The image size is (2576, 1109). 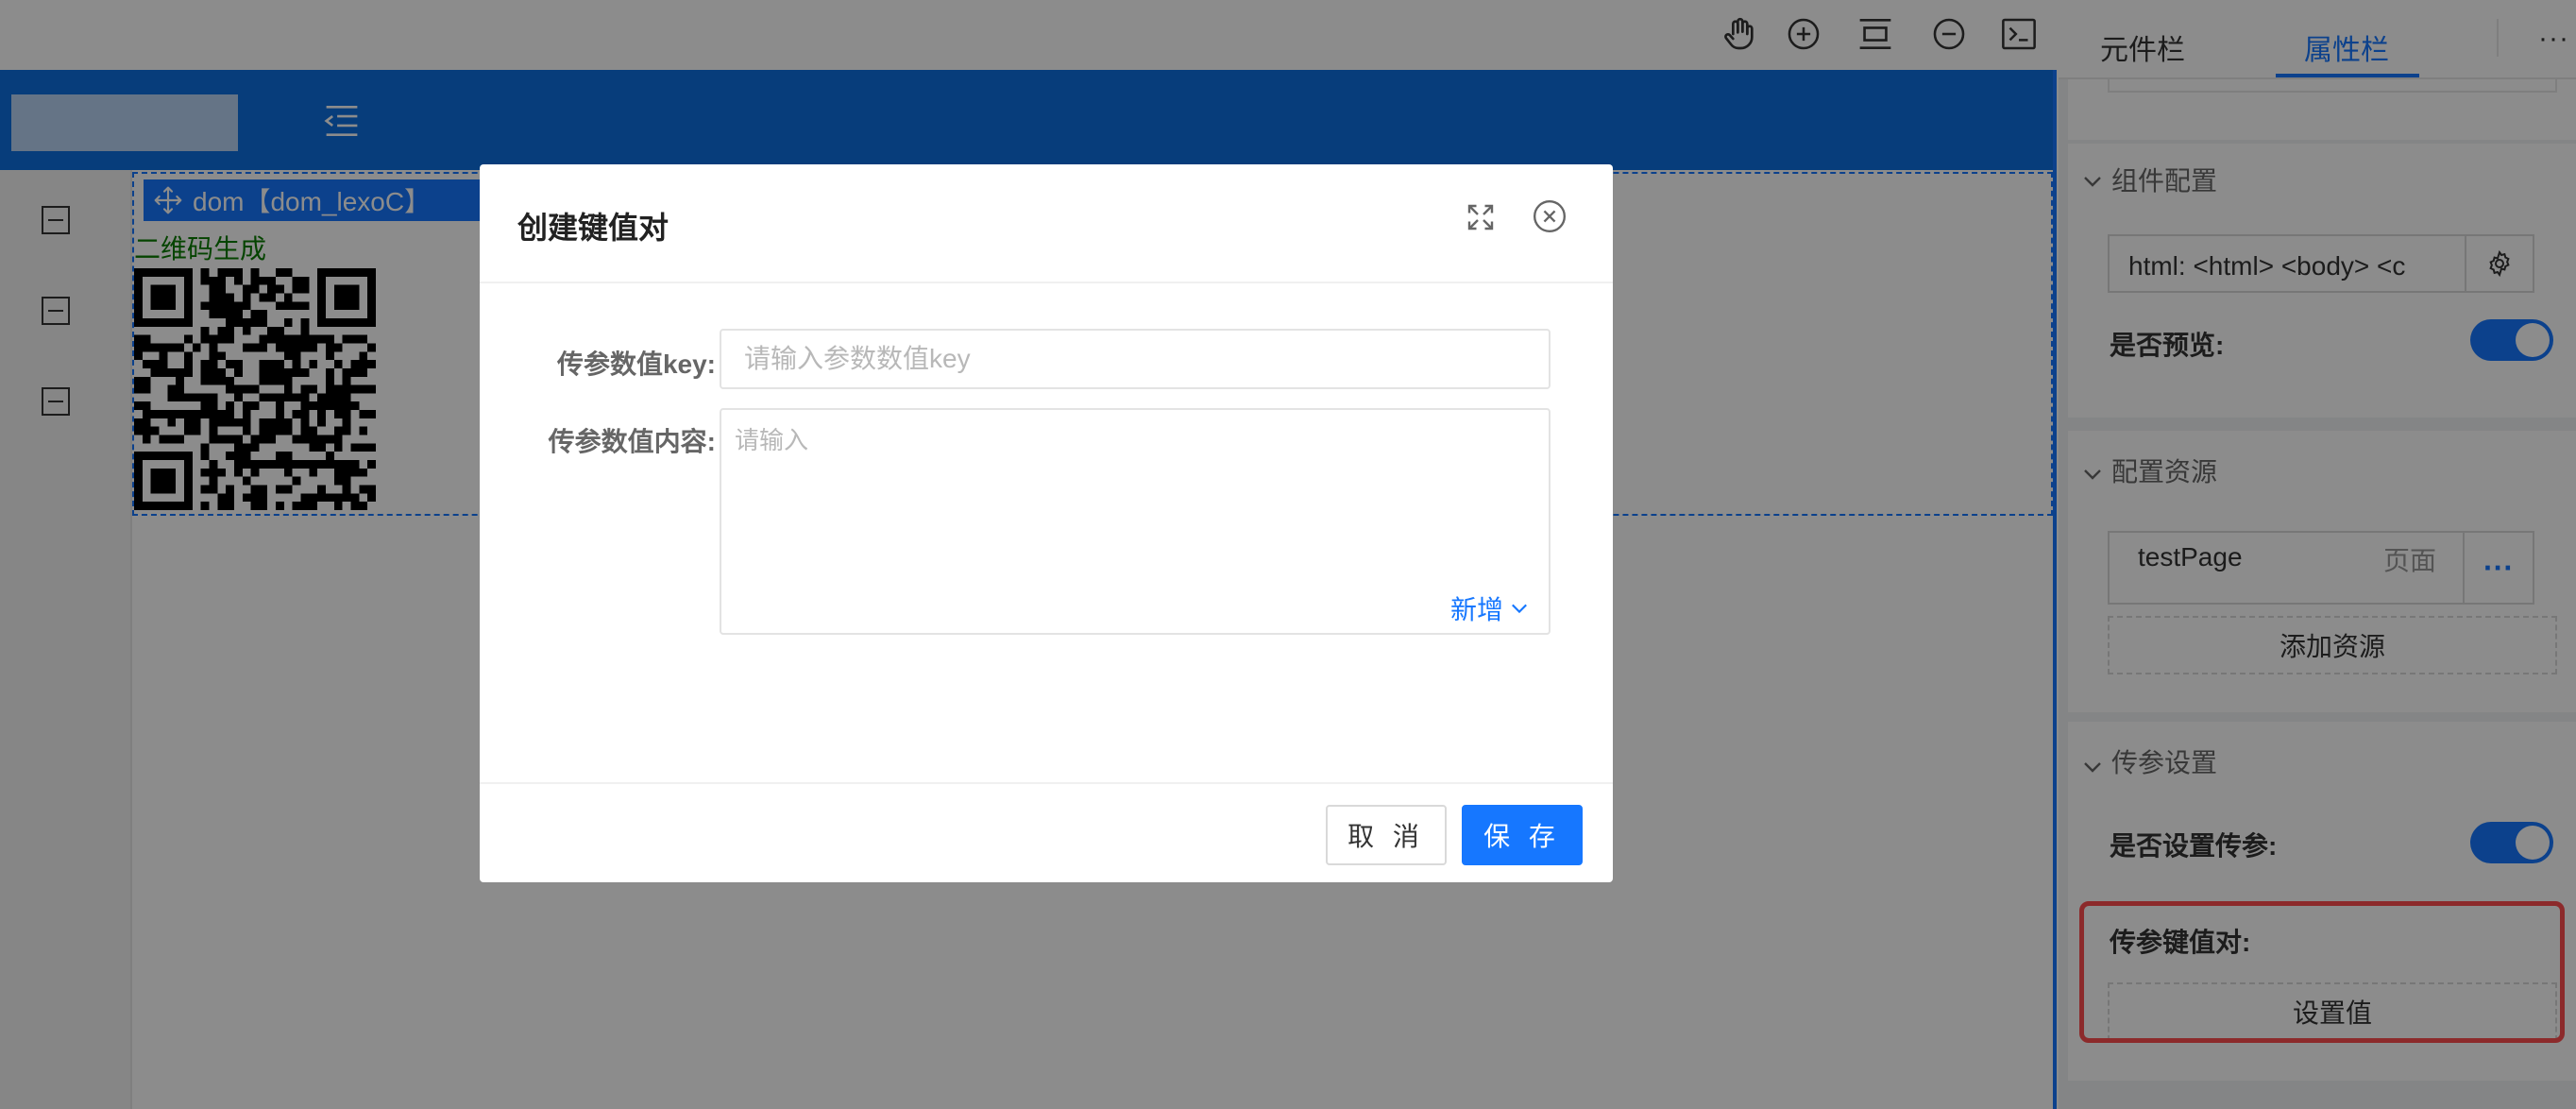 I want to click on key-input, so click(x=1135, y=359).